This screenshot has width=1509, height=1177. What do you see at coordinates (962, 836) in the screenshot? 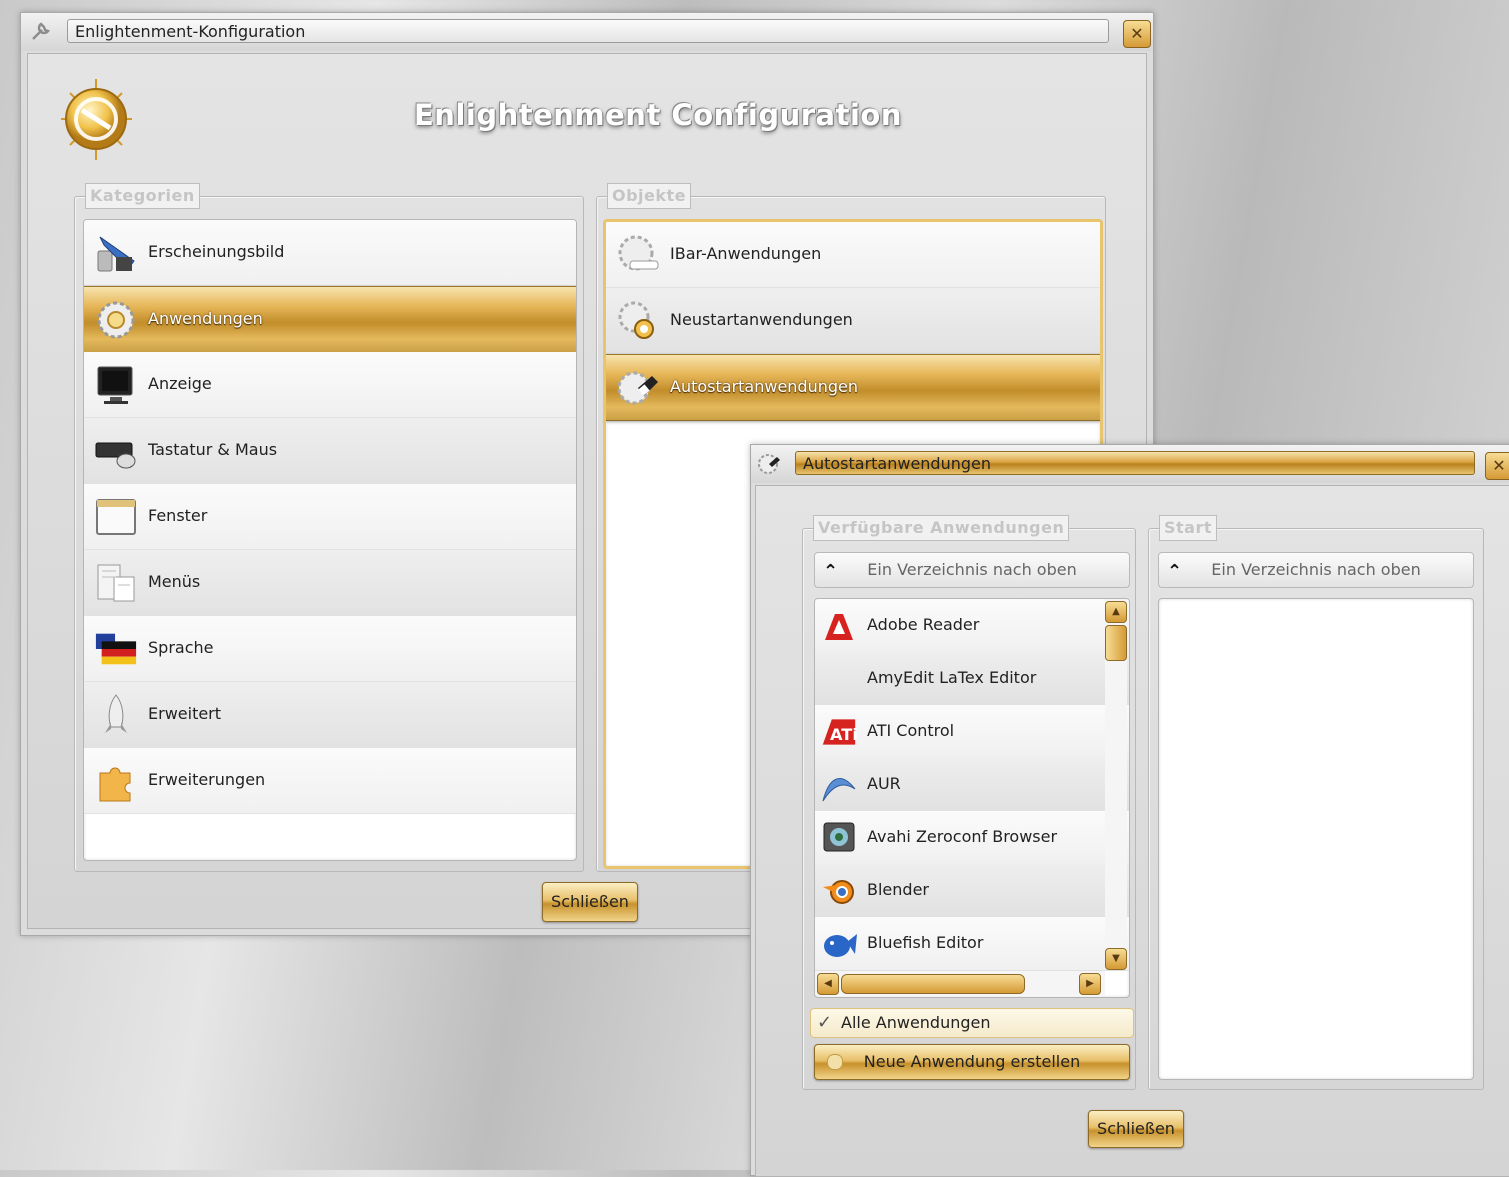
I see `app-label: Avahi Zeroconf Browser` at bounding box center [962, 836].